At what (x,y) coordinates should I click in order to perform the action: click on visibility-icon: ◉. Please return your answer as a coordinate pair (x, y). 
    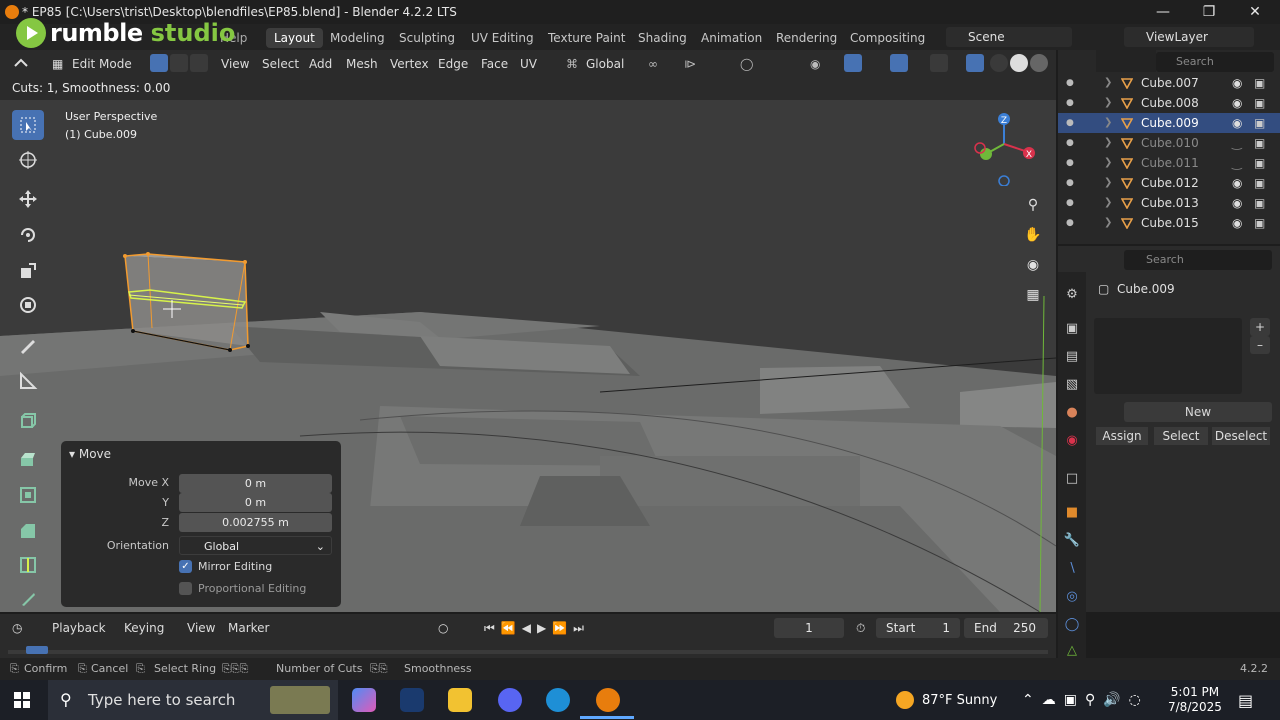
    Looking at the image, I should click on (815, 64).